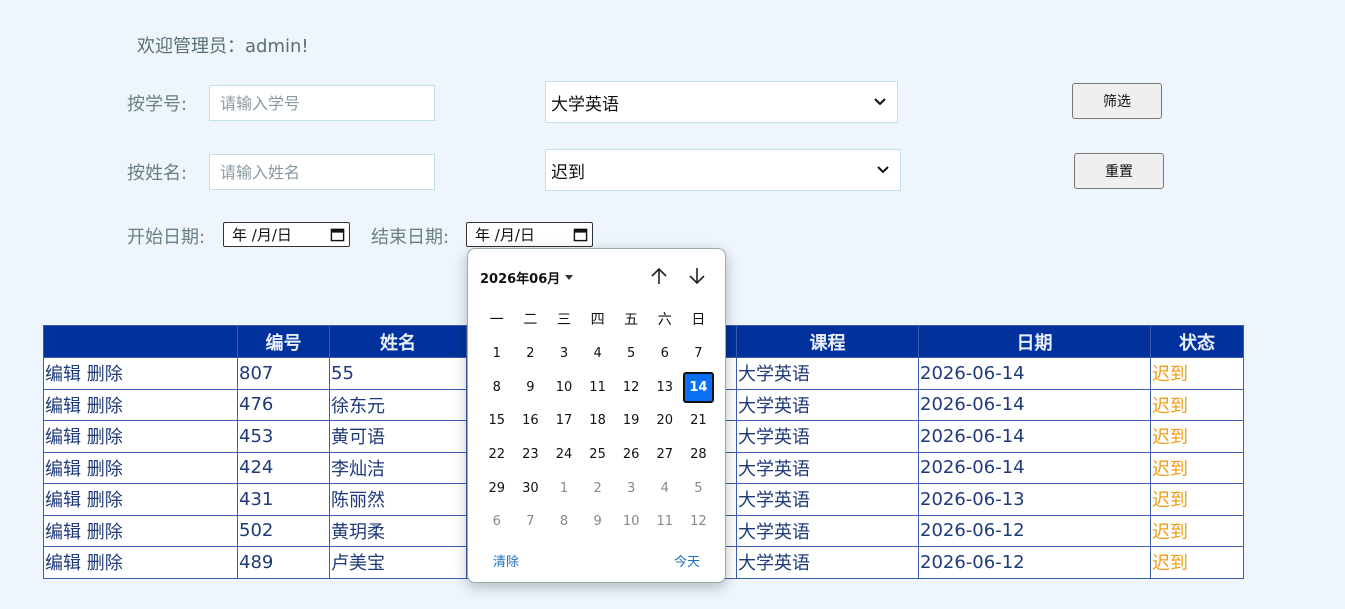 The width and height of the screenshot is (1345, 609). Describe the element at coordinates (597, 320) in the screenshot. I see `weekday-label: 四` at that location.